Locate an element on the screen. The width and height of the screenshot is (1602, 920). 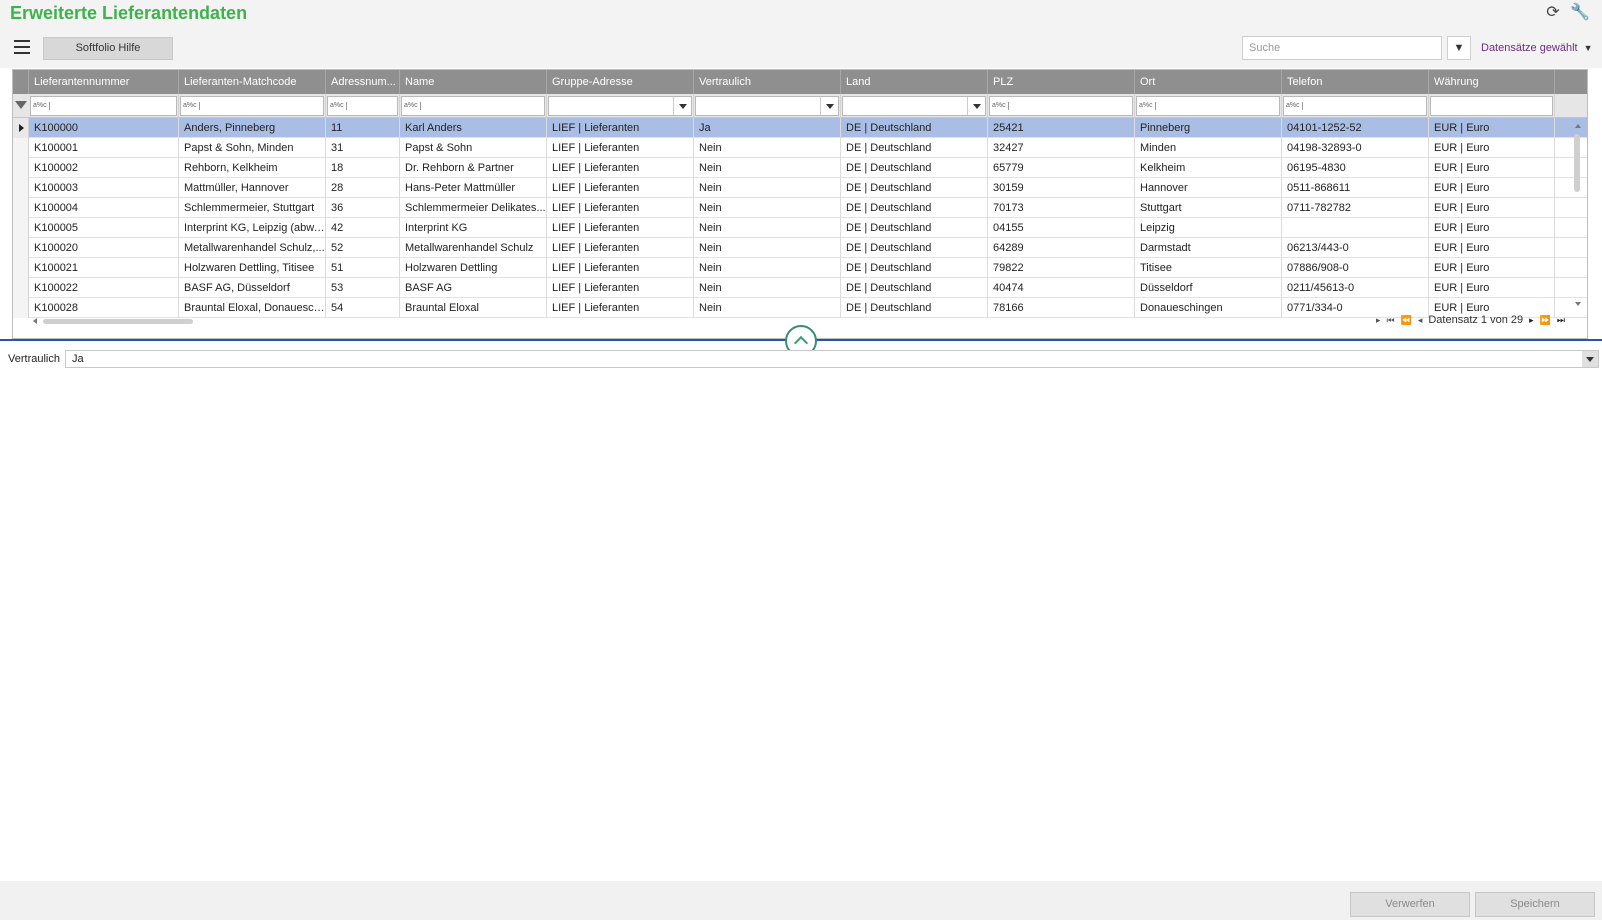
search-input is located at coordinates (1342, 48).